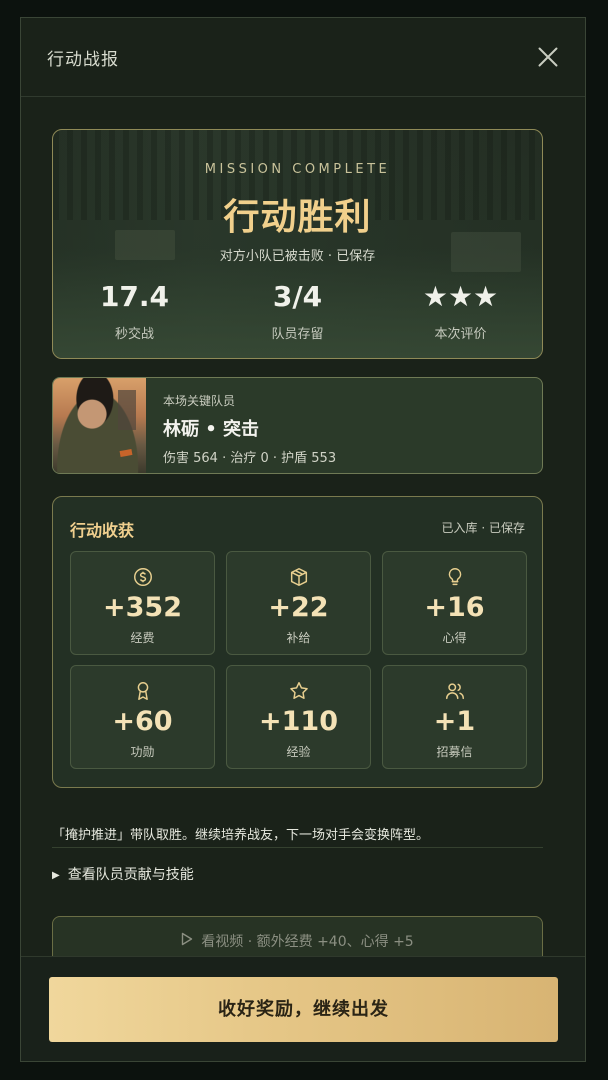 Image resolution: width=608 pixels, height=1080 pixels. Describe the element at coordinates (454, 638) in the screenshot. I see `reward-label: 心得` at that location.